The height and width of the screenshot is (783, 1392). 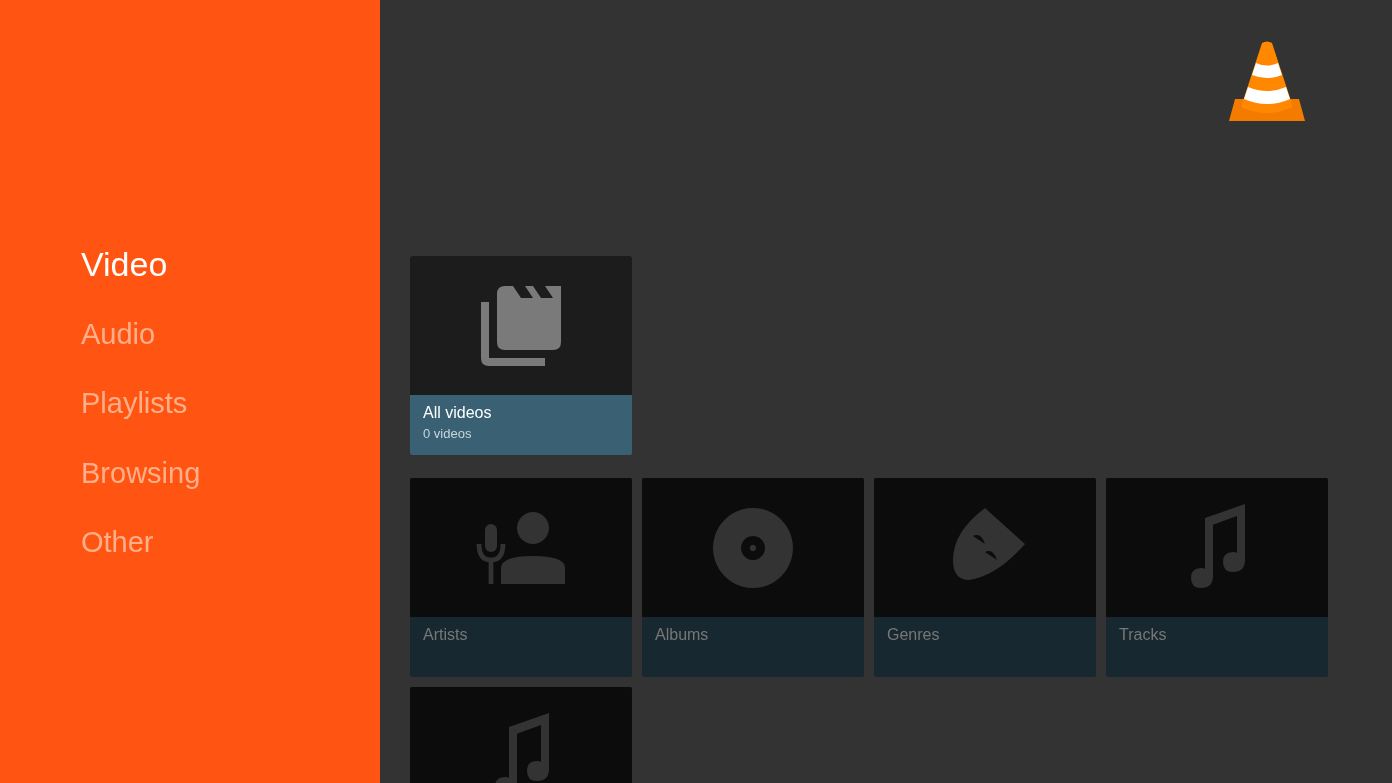 What do you see at coordinates (447, 433) in the screenshot?
I see `card-subtitle: 0 videos` at bounding box center [447, 433].